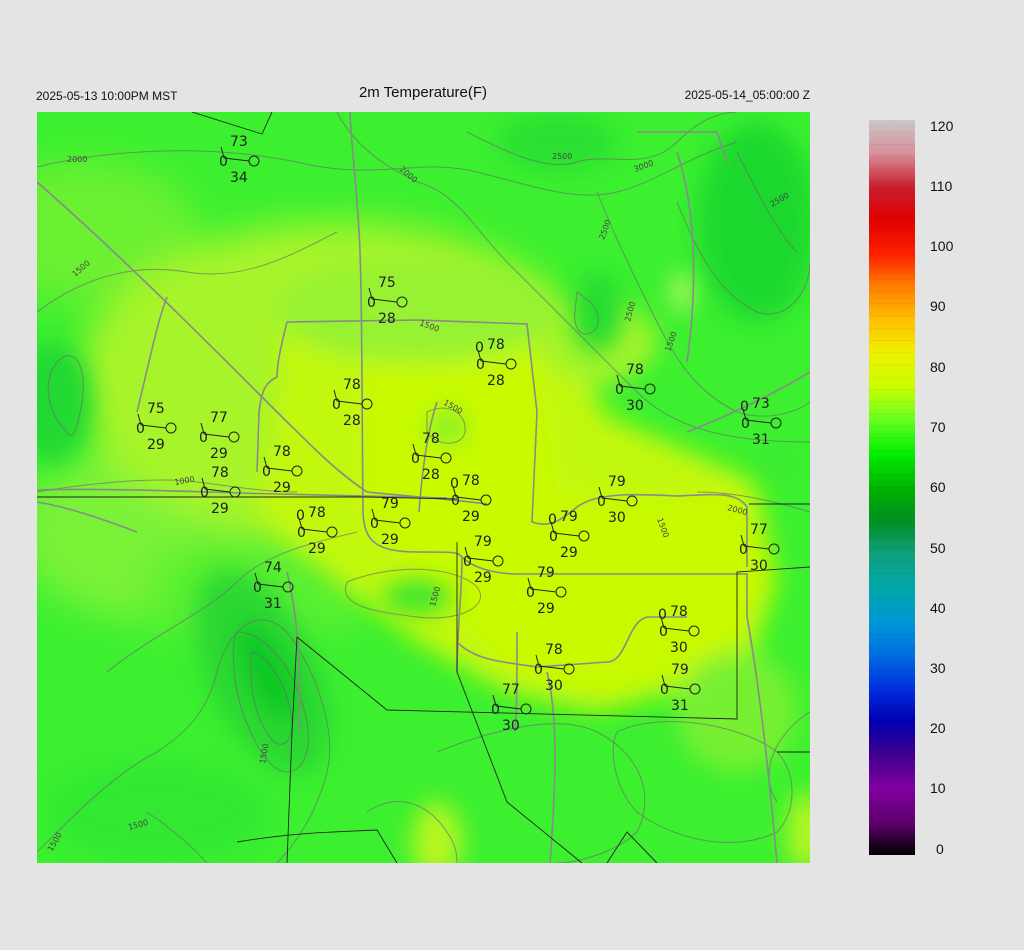 This screenshot has width=1024, height=950. Describe the element at coordinates (938, 548) in the screenshot. I see `colorbar-tick-label: 50` at that location.